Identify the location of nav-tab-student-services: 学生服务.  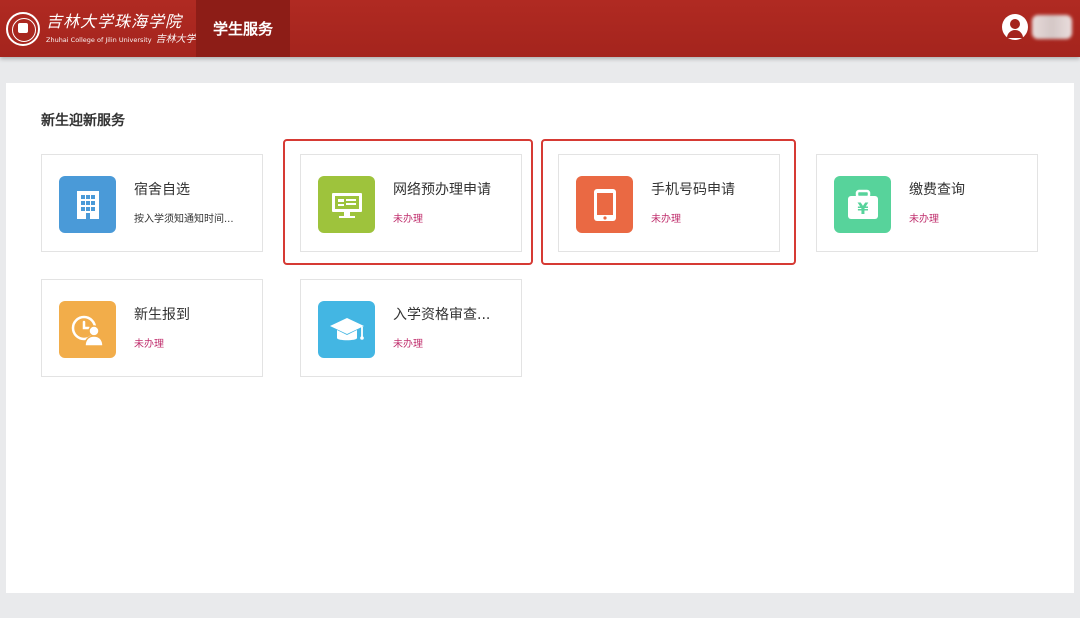
(243, 28).